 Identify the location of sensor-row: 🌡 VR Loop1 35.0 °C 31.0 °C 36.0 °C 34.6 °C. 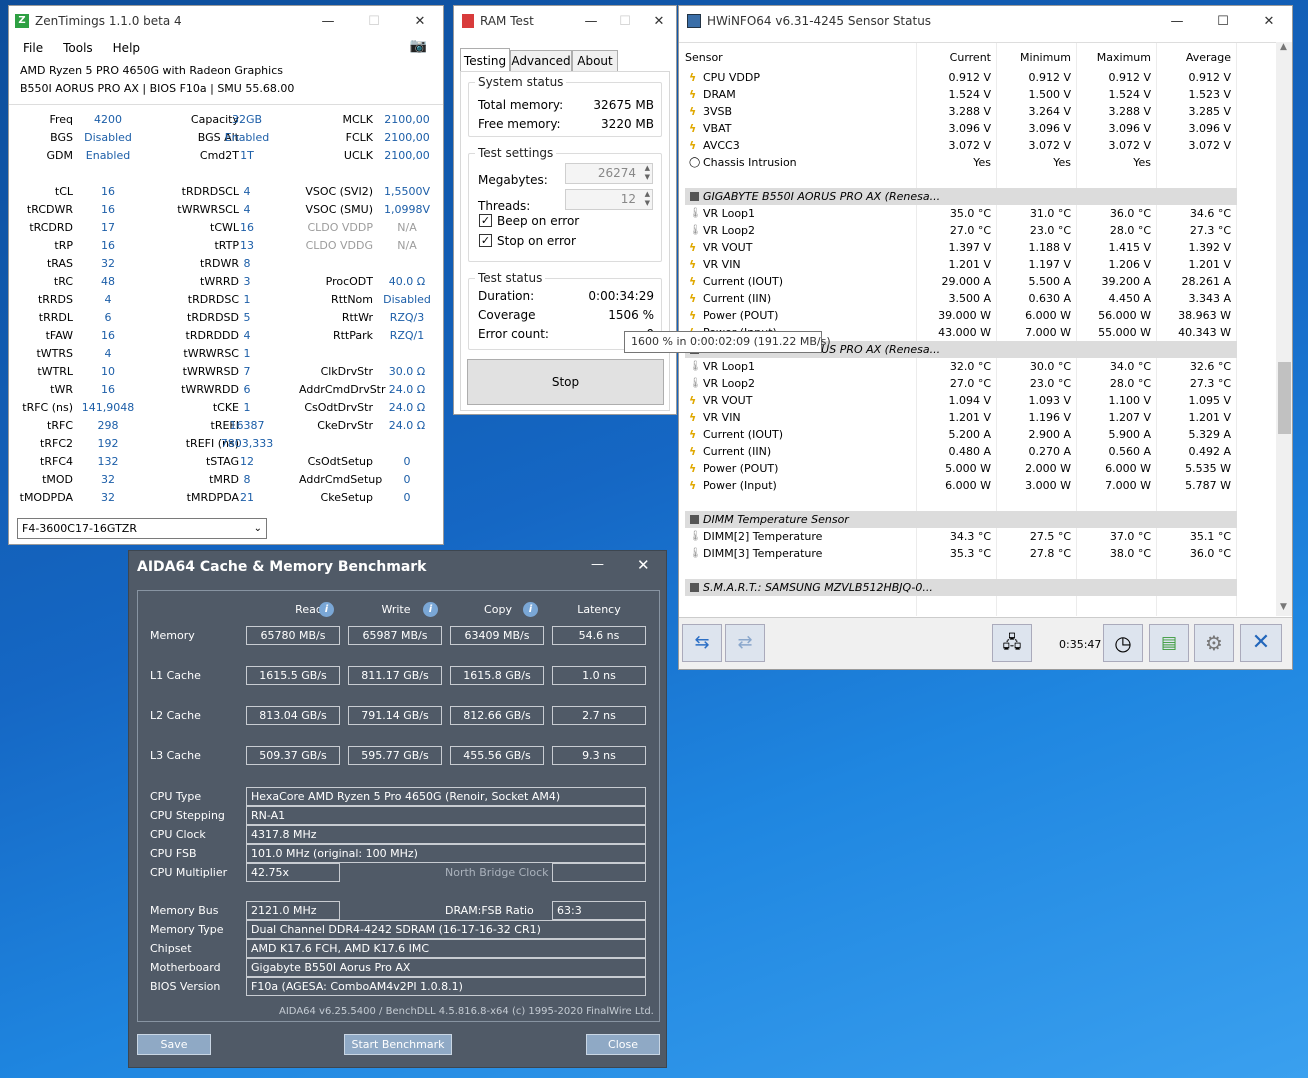
(961, 213).